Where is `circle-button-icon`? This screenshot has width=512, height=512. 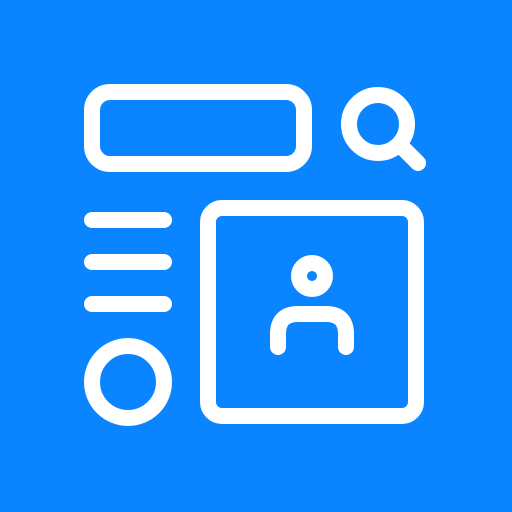
circle-button-icon is located at coordinates (128, 382).